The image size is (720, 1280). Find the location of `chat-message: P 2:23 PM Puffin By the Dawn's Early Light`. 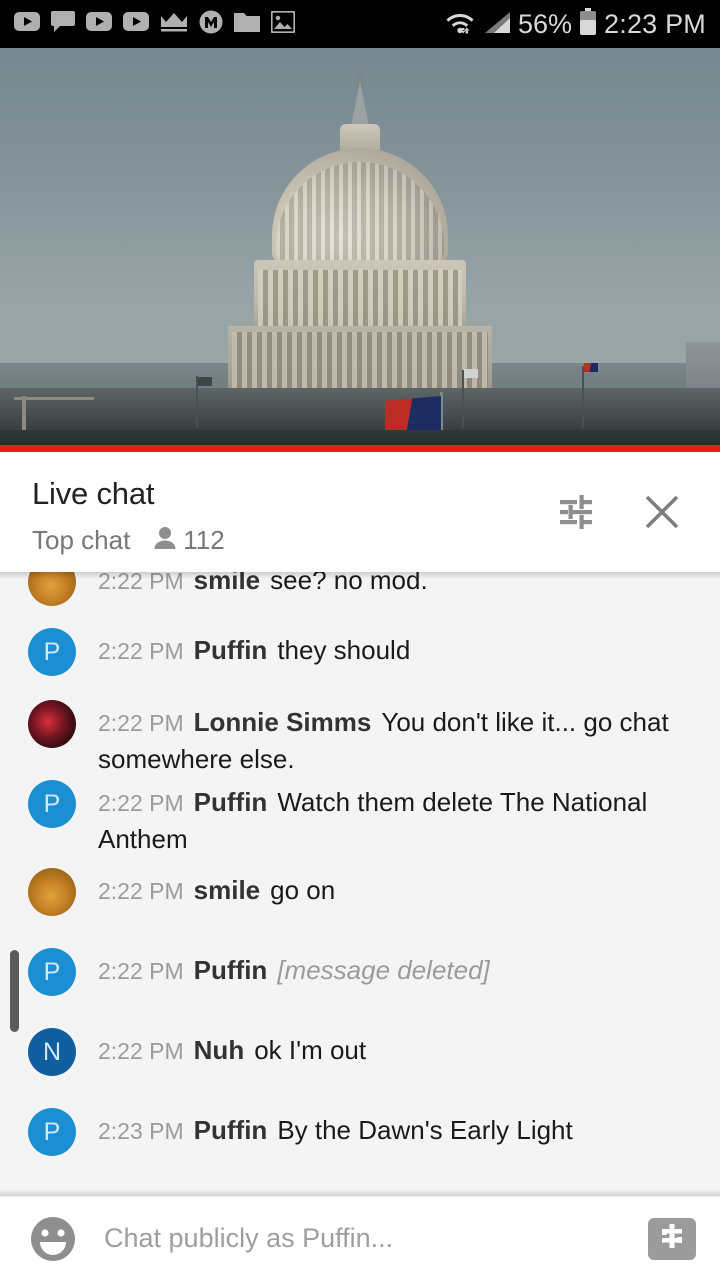

chat-message: P 2:23 PM Puffin By the Dawn's Early Light is located at coordinates (360, 1132).